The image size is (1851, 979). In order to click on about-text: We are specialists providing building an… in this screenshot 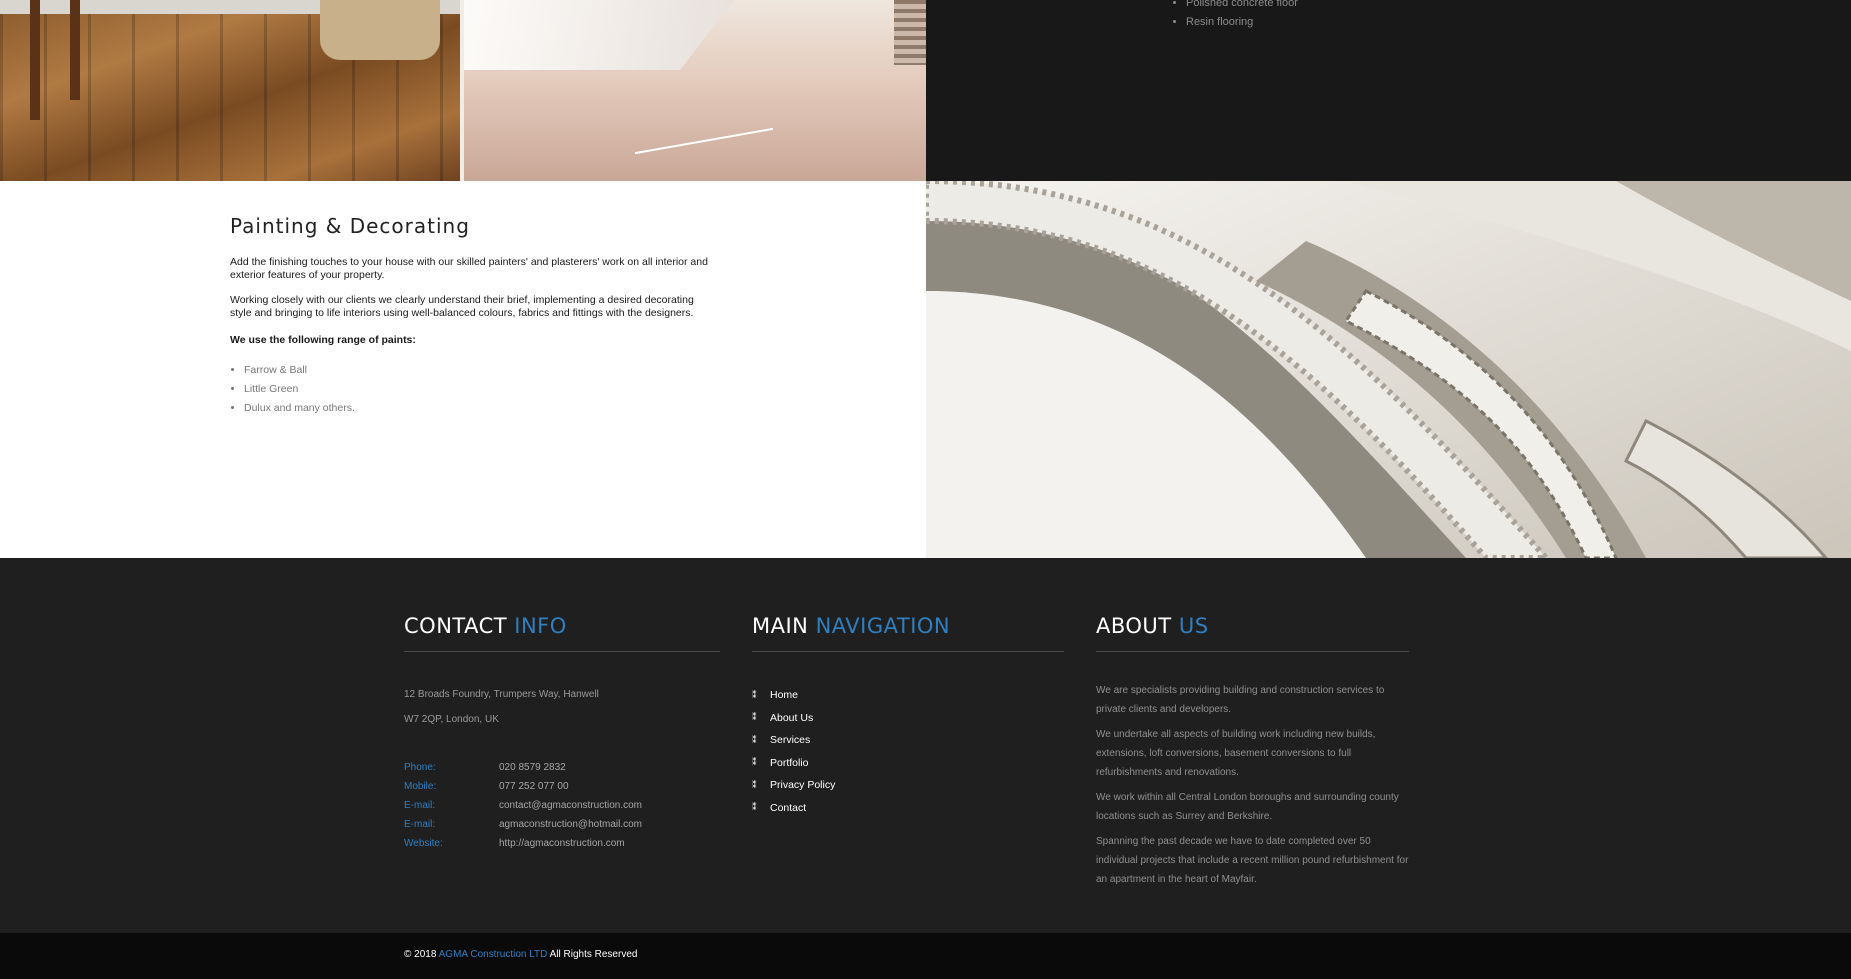, I will do `click(1252, 785)`.